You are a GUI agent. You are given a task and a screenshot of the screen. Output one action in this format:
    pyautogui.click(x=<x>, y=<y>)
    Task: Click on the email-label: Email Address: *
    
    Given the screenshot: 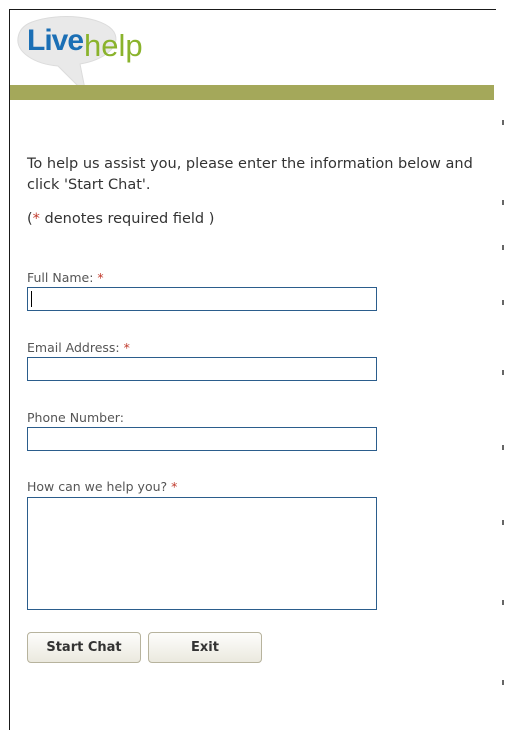 What is the action you would take?
    pyautogui.click(x=78, y=347)
    